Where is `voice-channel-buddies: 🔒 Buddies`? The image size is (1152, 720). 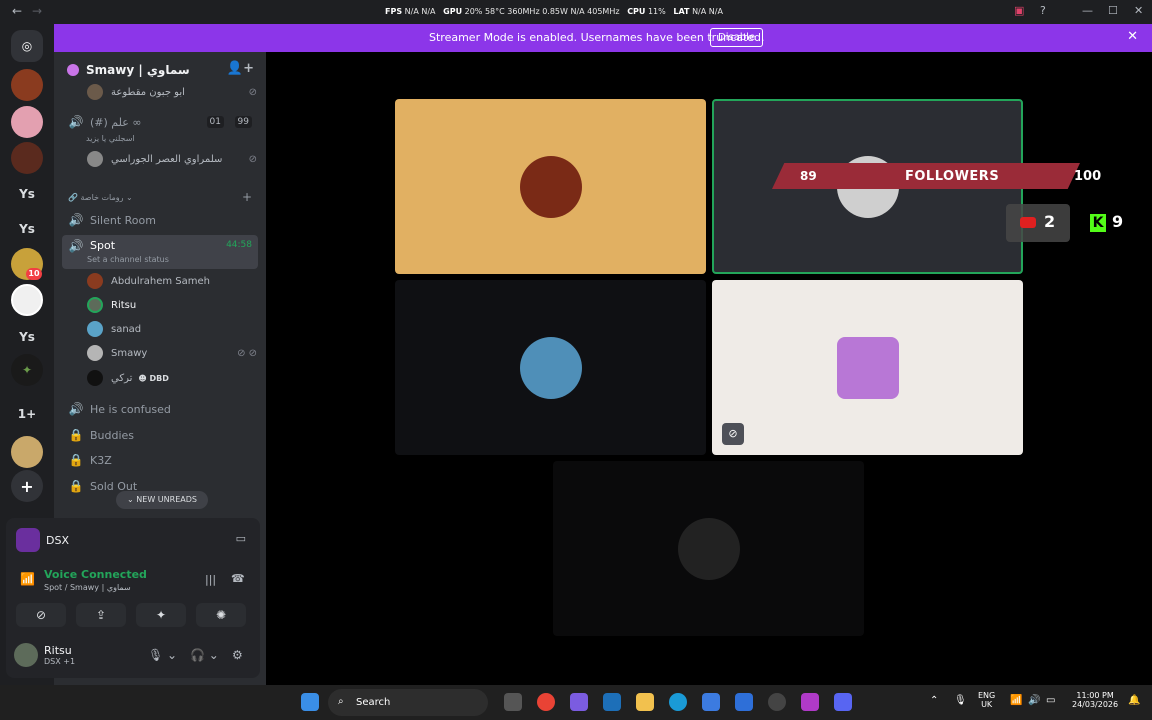 voice-channel-buddies: 🔒 Buddies is located at coordinates (160, 435).